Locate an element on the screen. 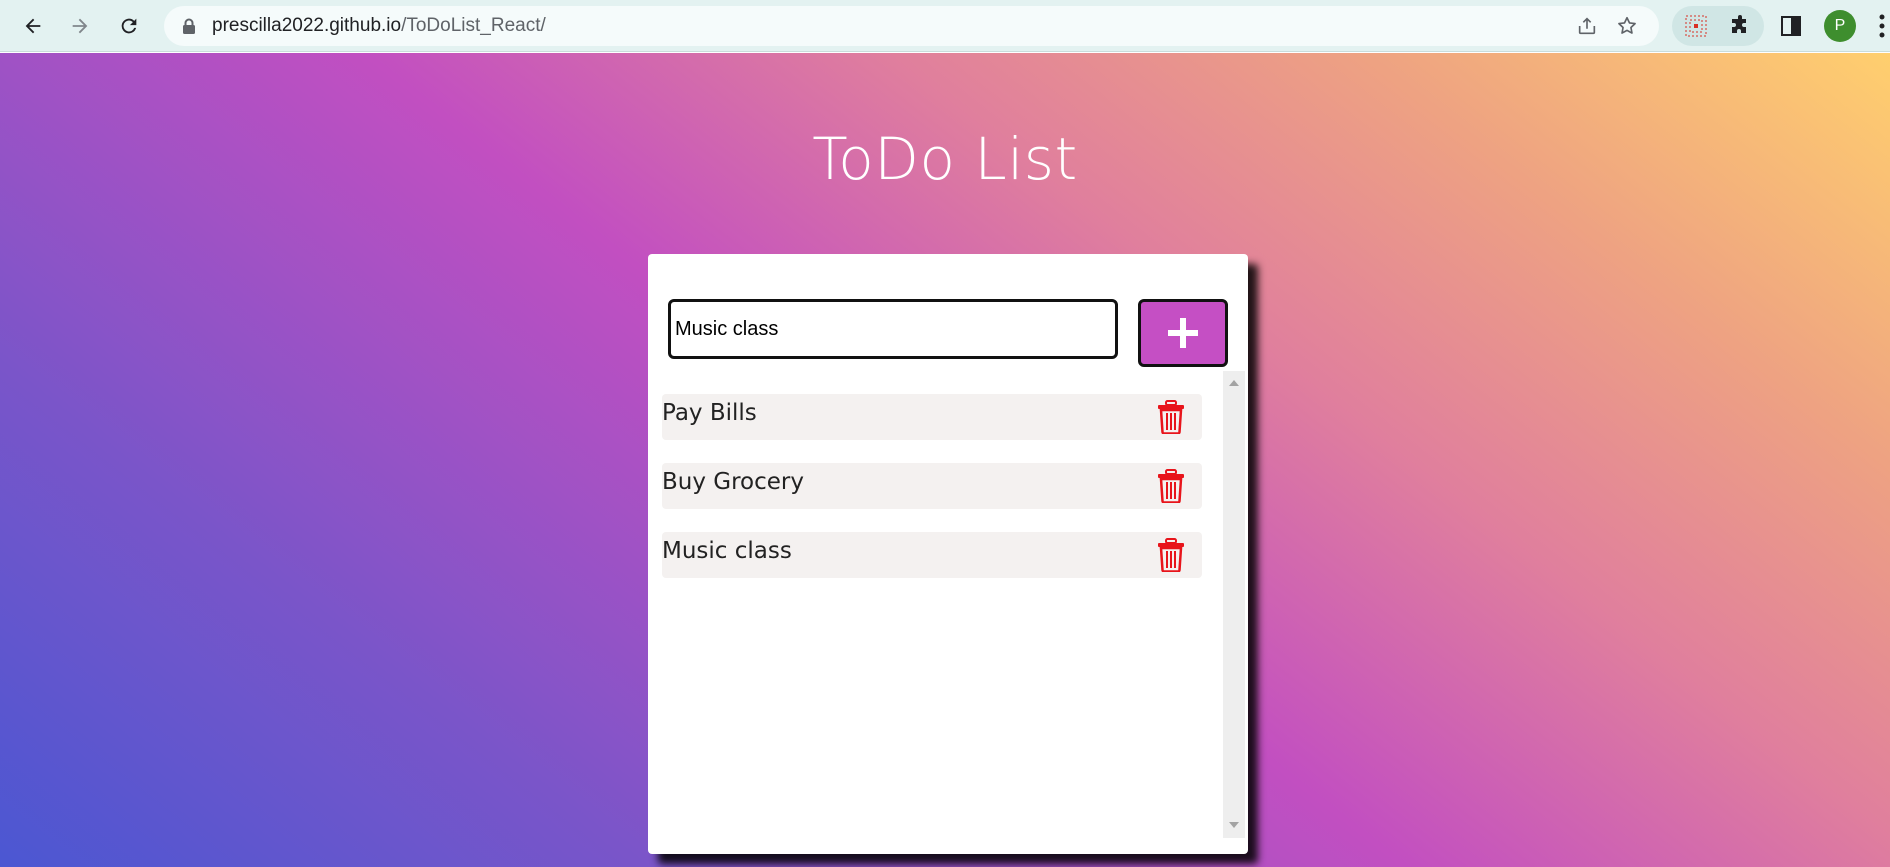 This screenshot has width=1890, height=867. todo-item: Music class is located at coordinates (932, 555).